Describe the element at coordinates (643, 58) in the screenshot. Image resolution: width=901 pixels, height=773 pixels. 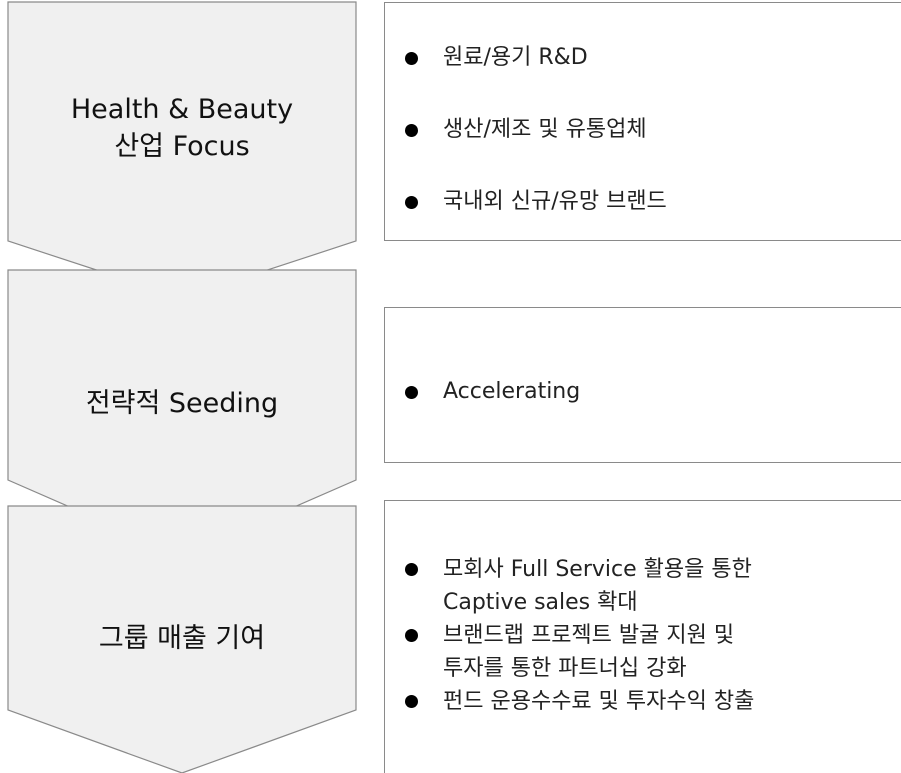
I see `list-item: 원료/용기 R&D` at that location.